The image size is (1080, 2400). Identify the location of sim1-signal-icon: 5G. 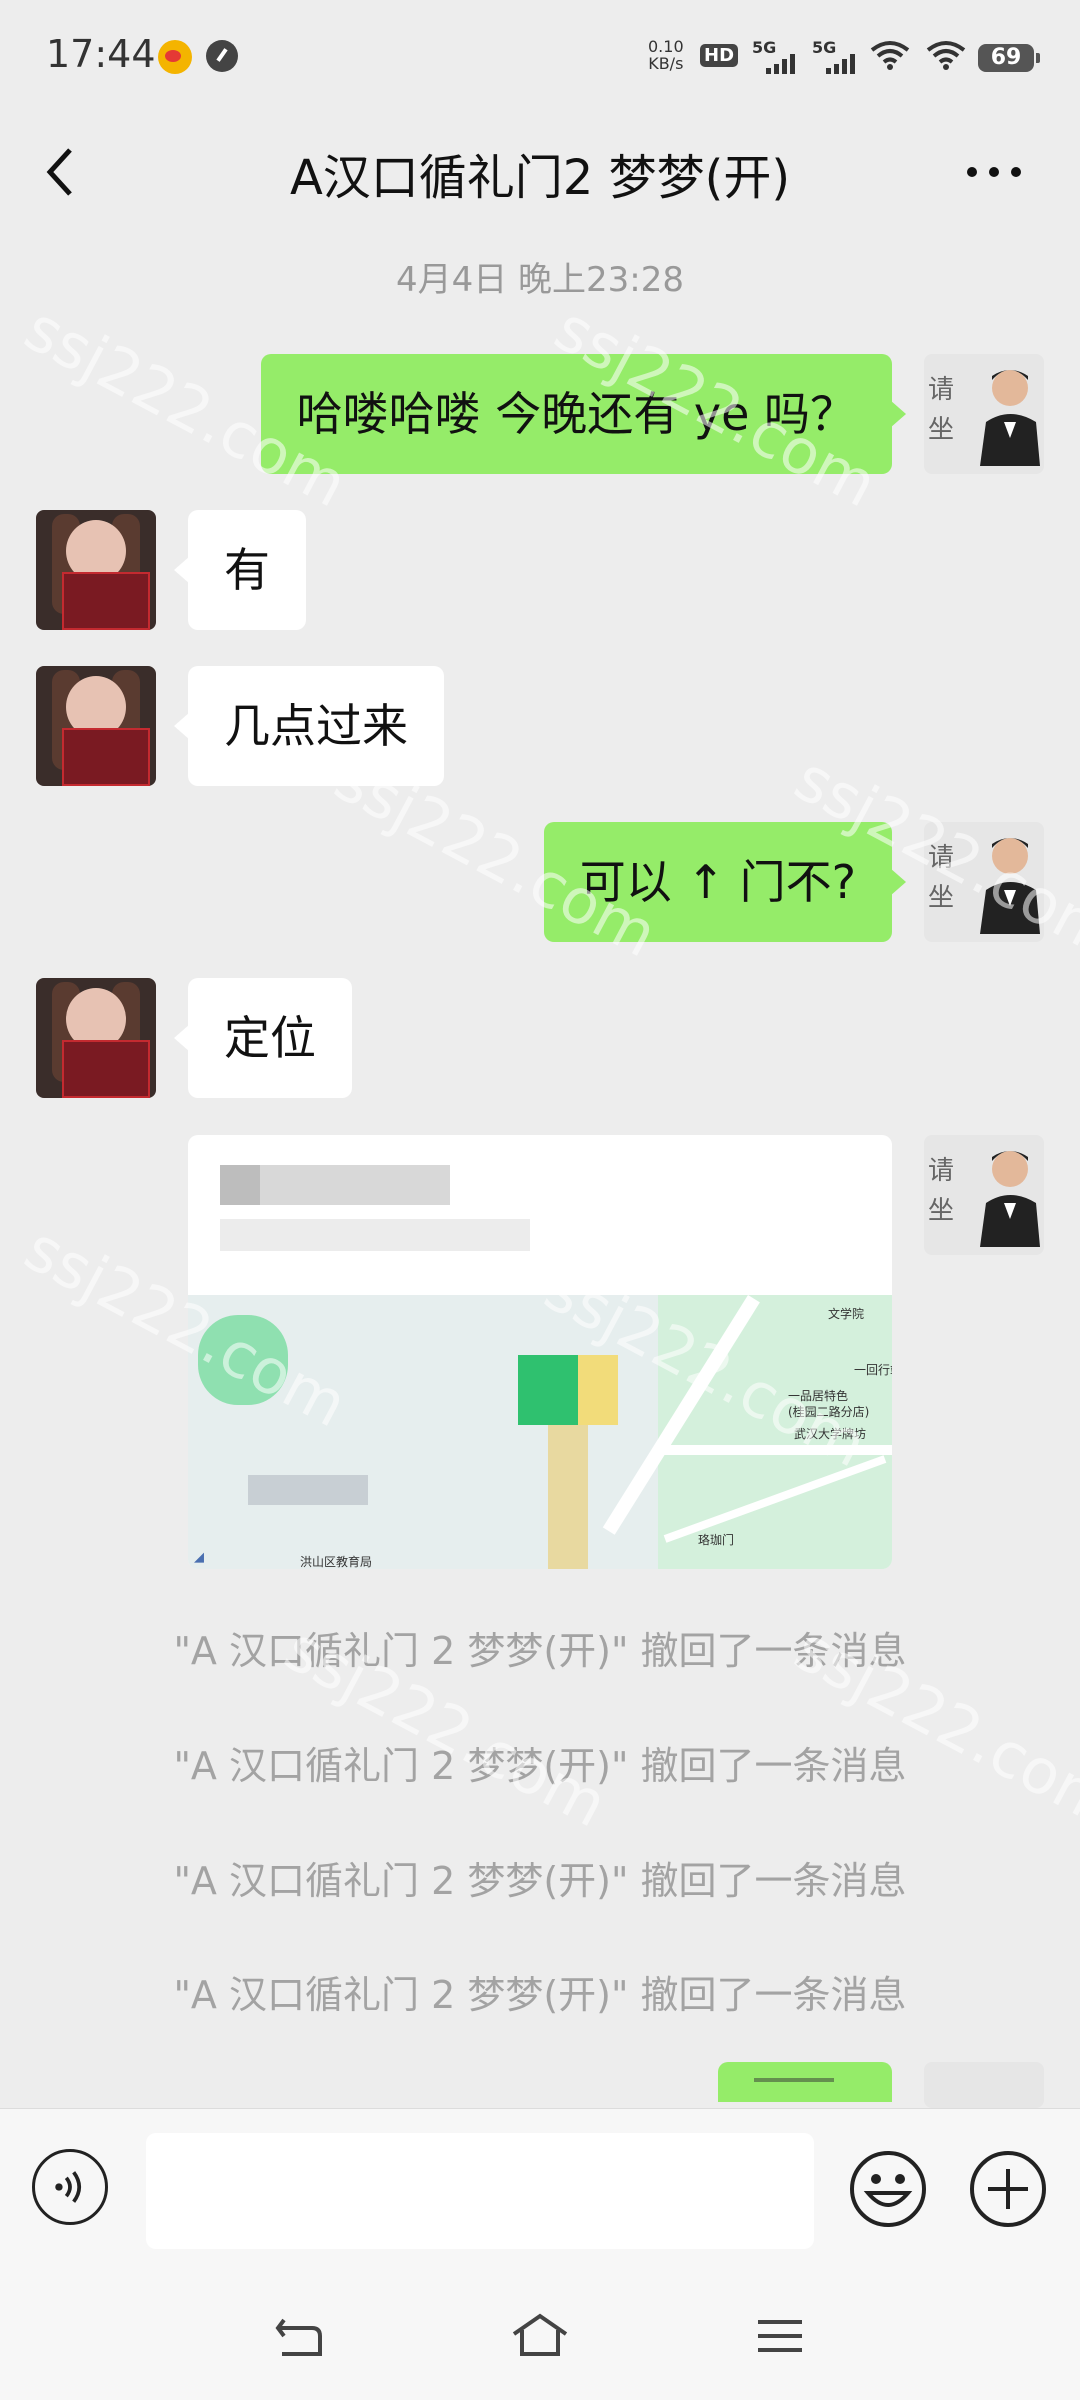
(775, 56).